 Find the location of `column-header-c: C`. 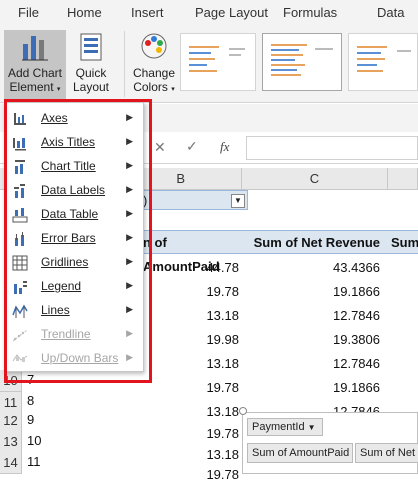

column-header-c: C is located at coordinates (315, 179).